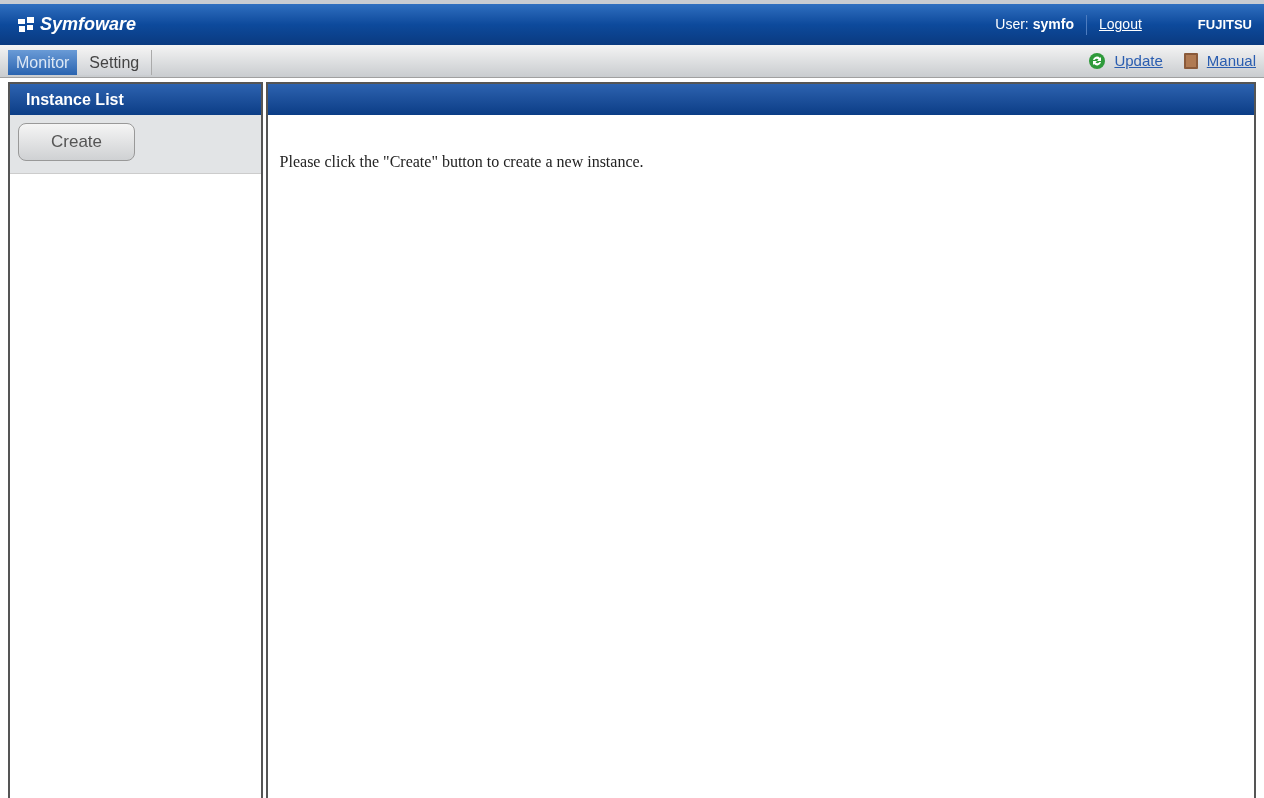 This screenshot has width=1264, height=798. What do you see at coordinates (1097, 60) in the screenshot?
I see `refresh-icon` at bounding box center [1097, 60].